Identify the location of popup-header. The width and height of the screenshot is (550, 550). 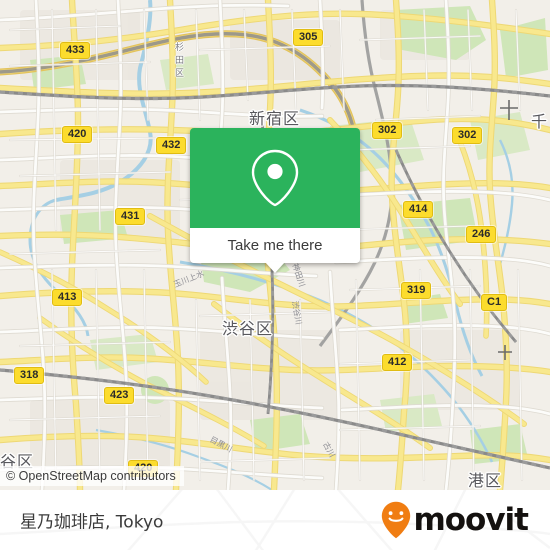
(275, 178).